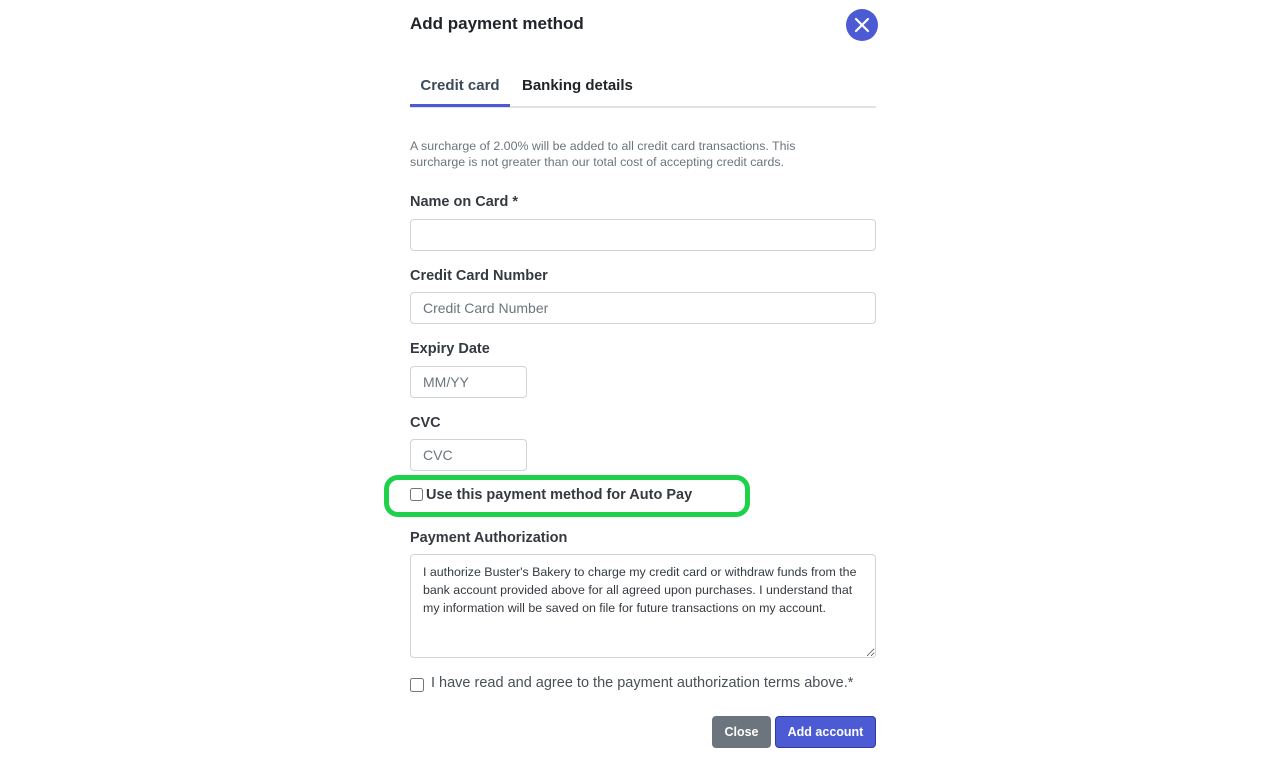 The width and height of the screenshot is (1284, 763). I want to click on autopay-checkbox, so click(416, 494).